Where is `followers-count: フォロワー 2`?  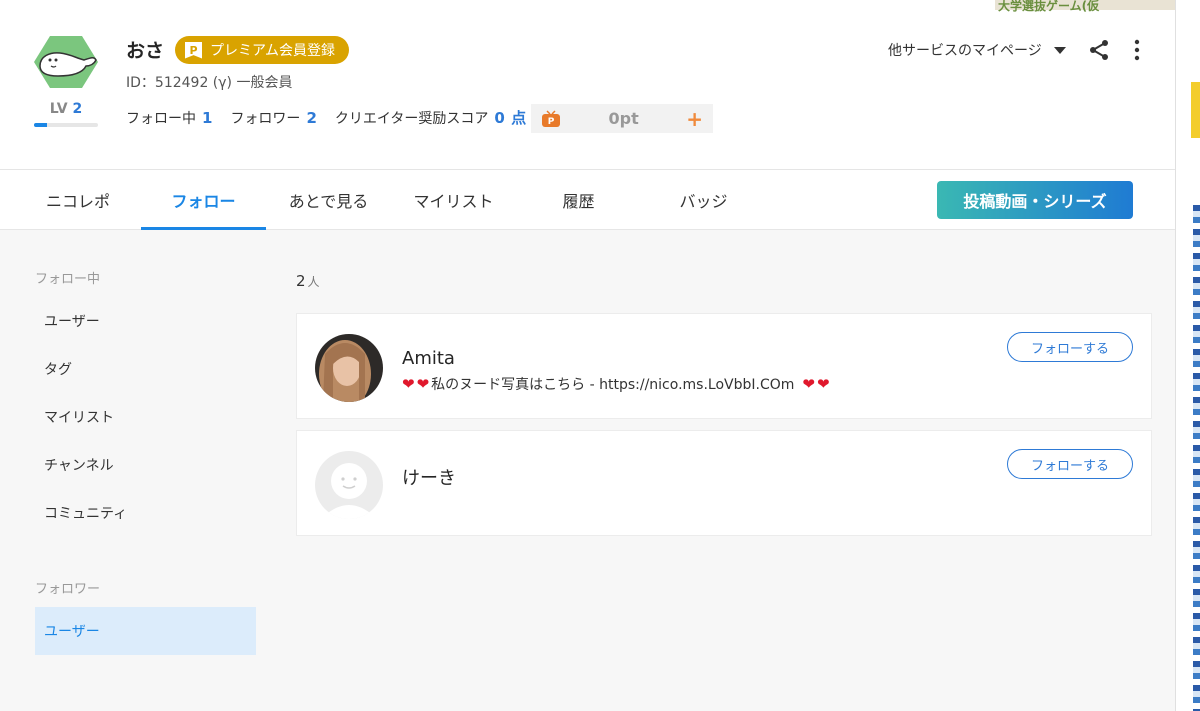
followers-count: フォロワー 2 is located at coordinates (273, 118).